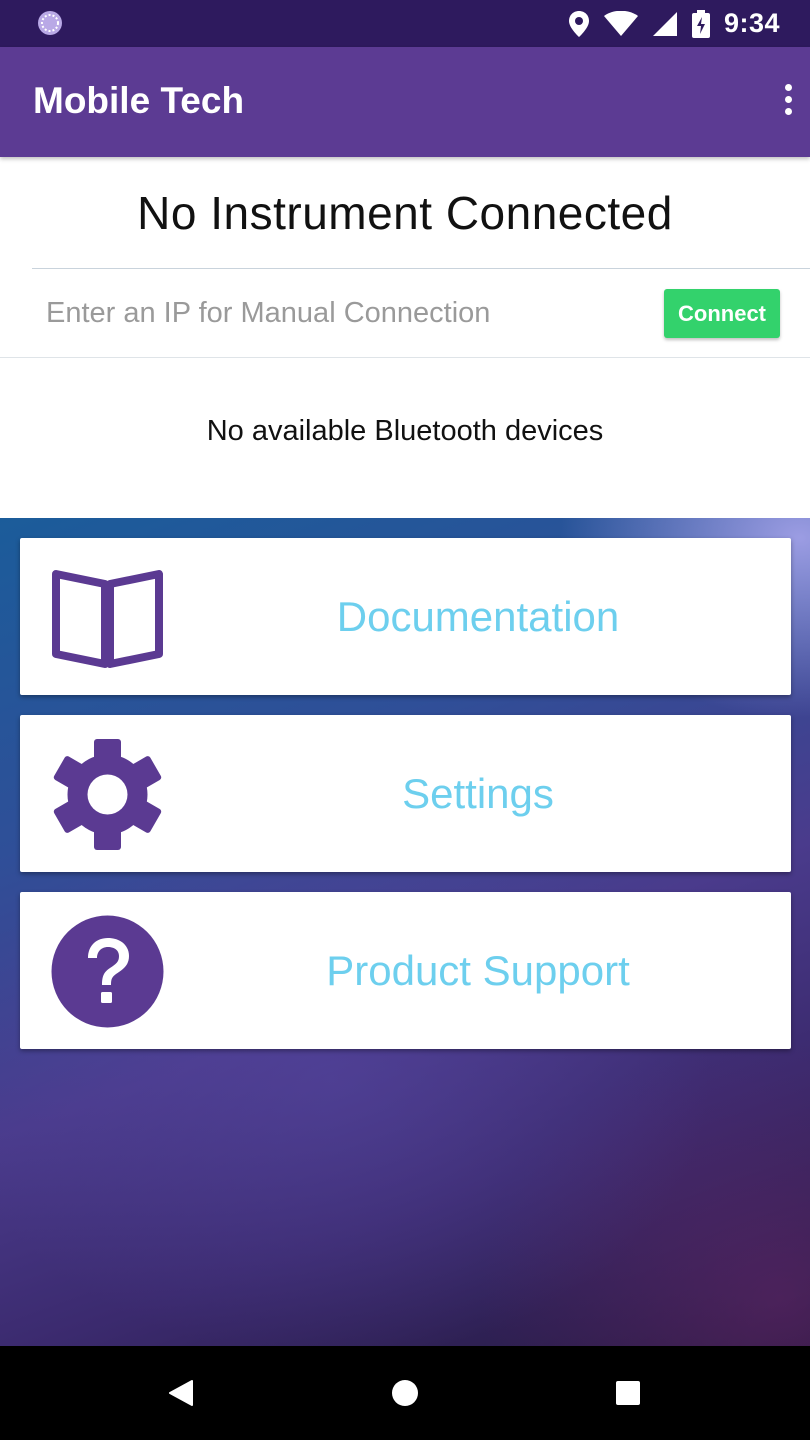  I want to click on status-time: 9:34, so click(751, 23).